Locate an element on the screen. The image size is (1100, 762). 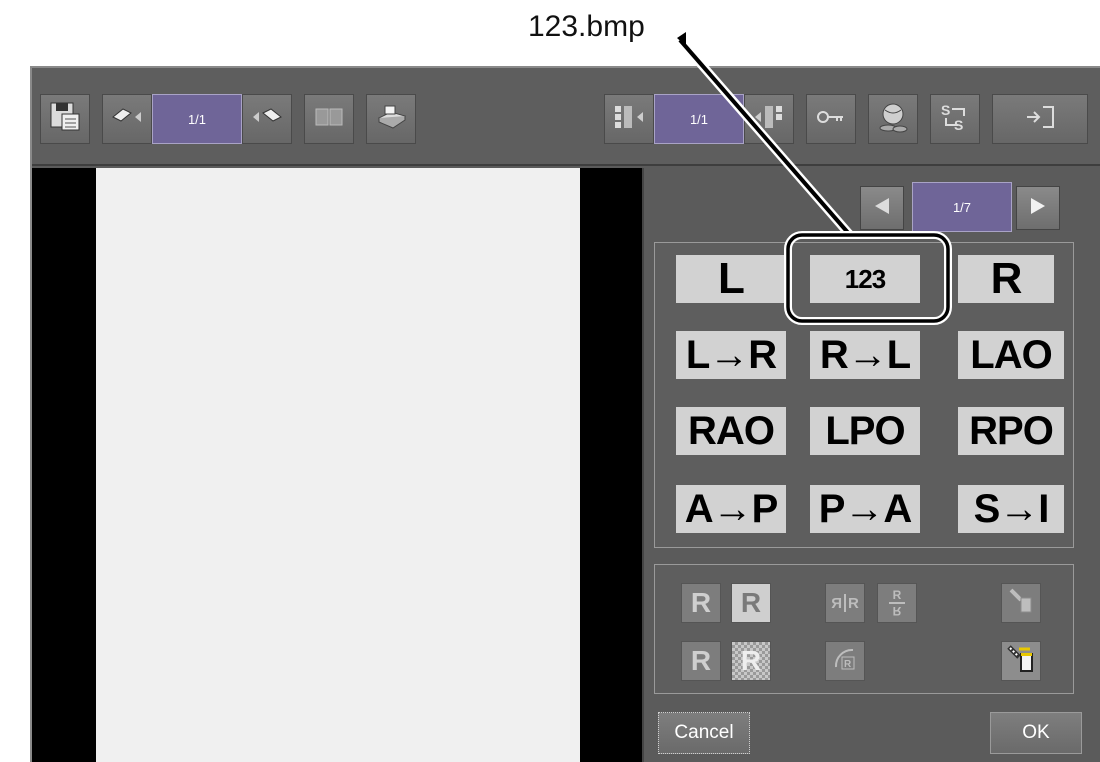
plain-r-icon: R is located at coordinates (701, 602).